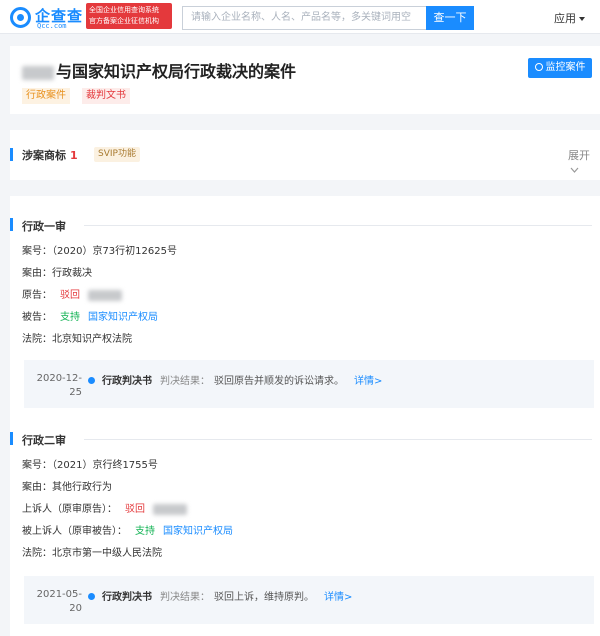  What do you see at coordinates (304, 18) in the screenshot?
I see `search-input: 请输入企业名称、人名、产品名等，多关键词用空` at bounding box center [304, 18].